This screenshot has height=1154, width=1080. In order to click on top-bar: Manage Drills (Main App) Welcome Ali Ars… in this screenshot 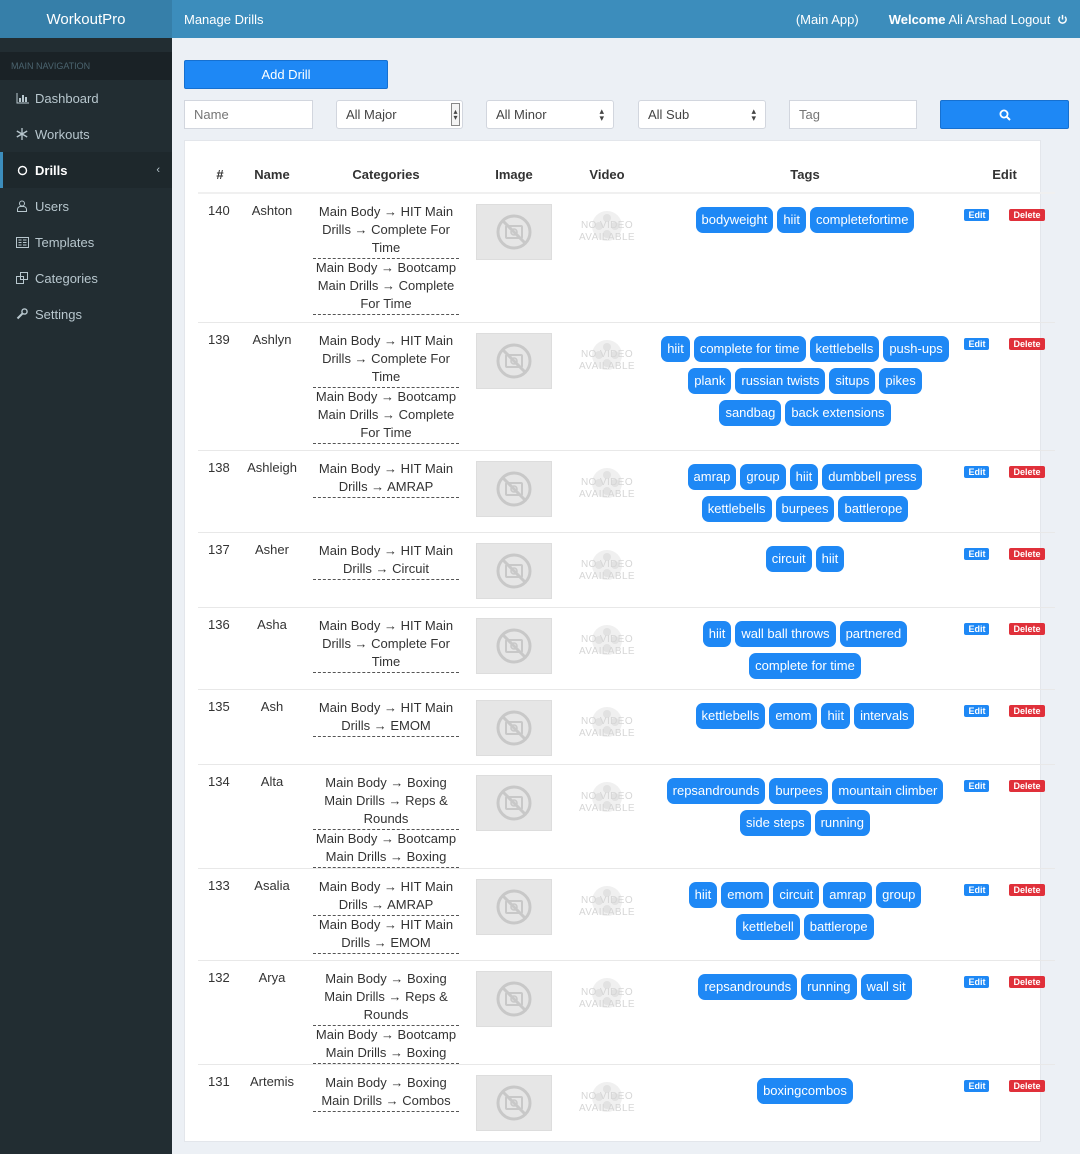, I will do `click(626, 19)`.